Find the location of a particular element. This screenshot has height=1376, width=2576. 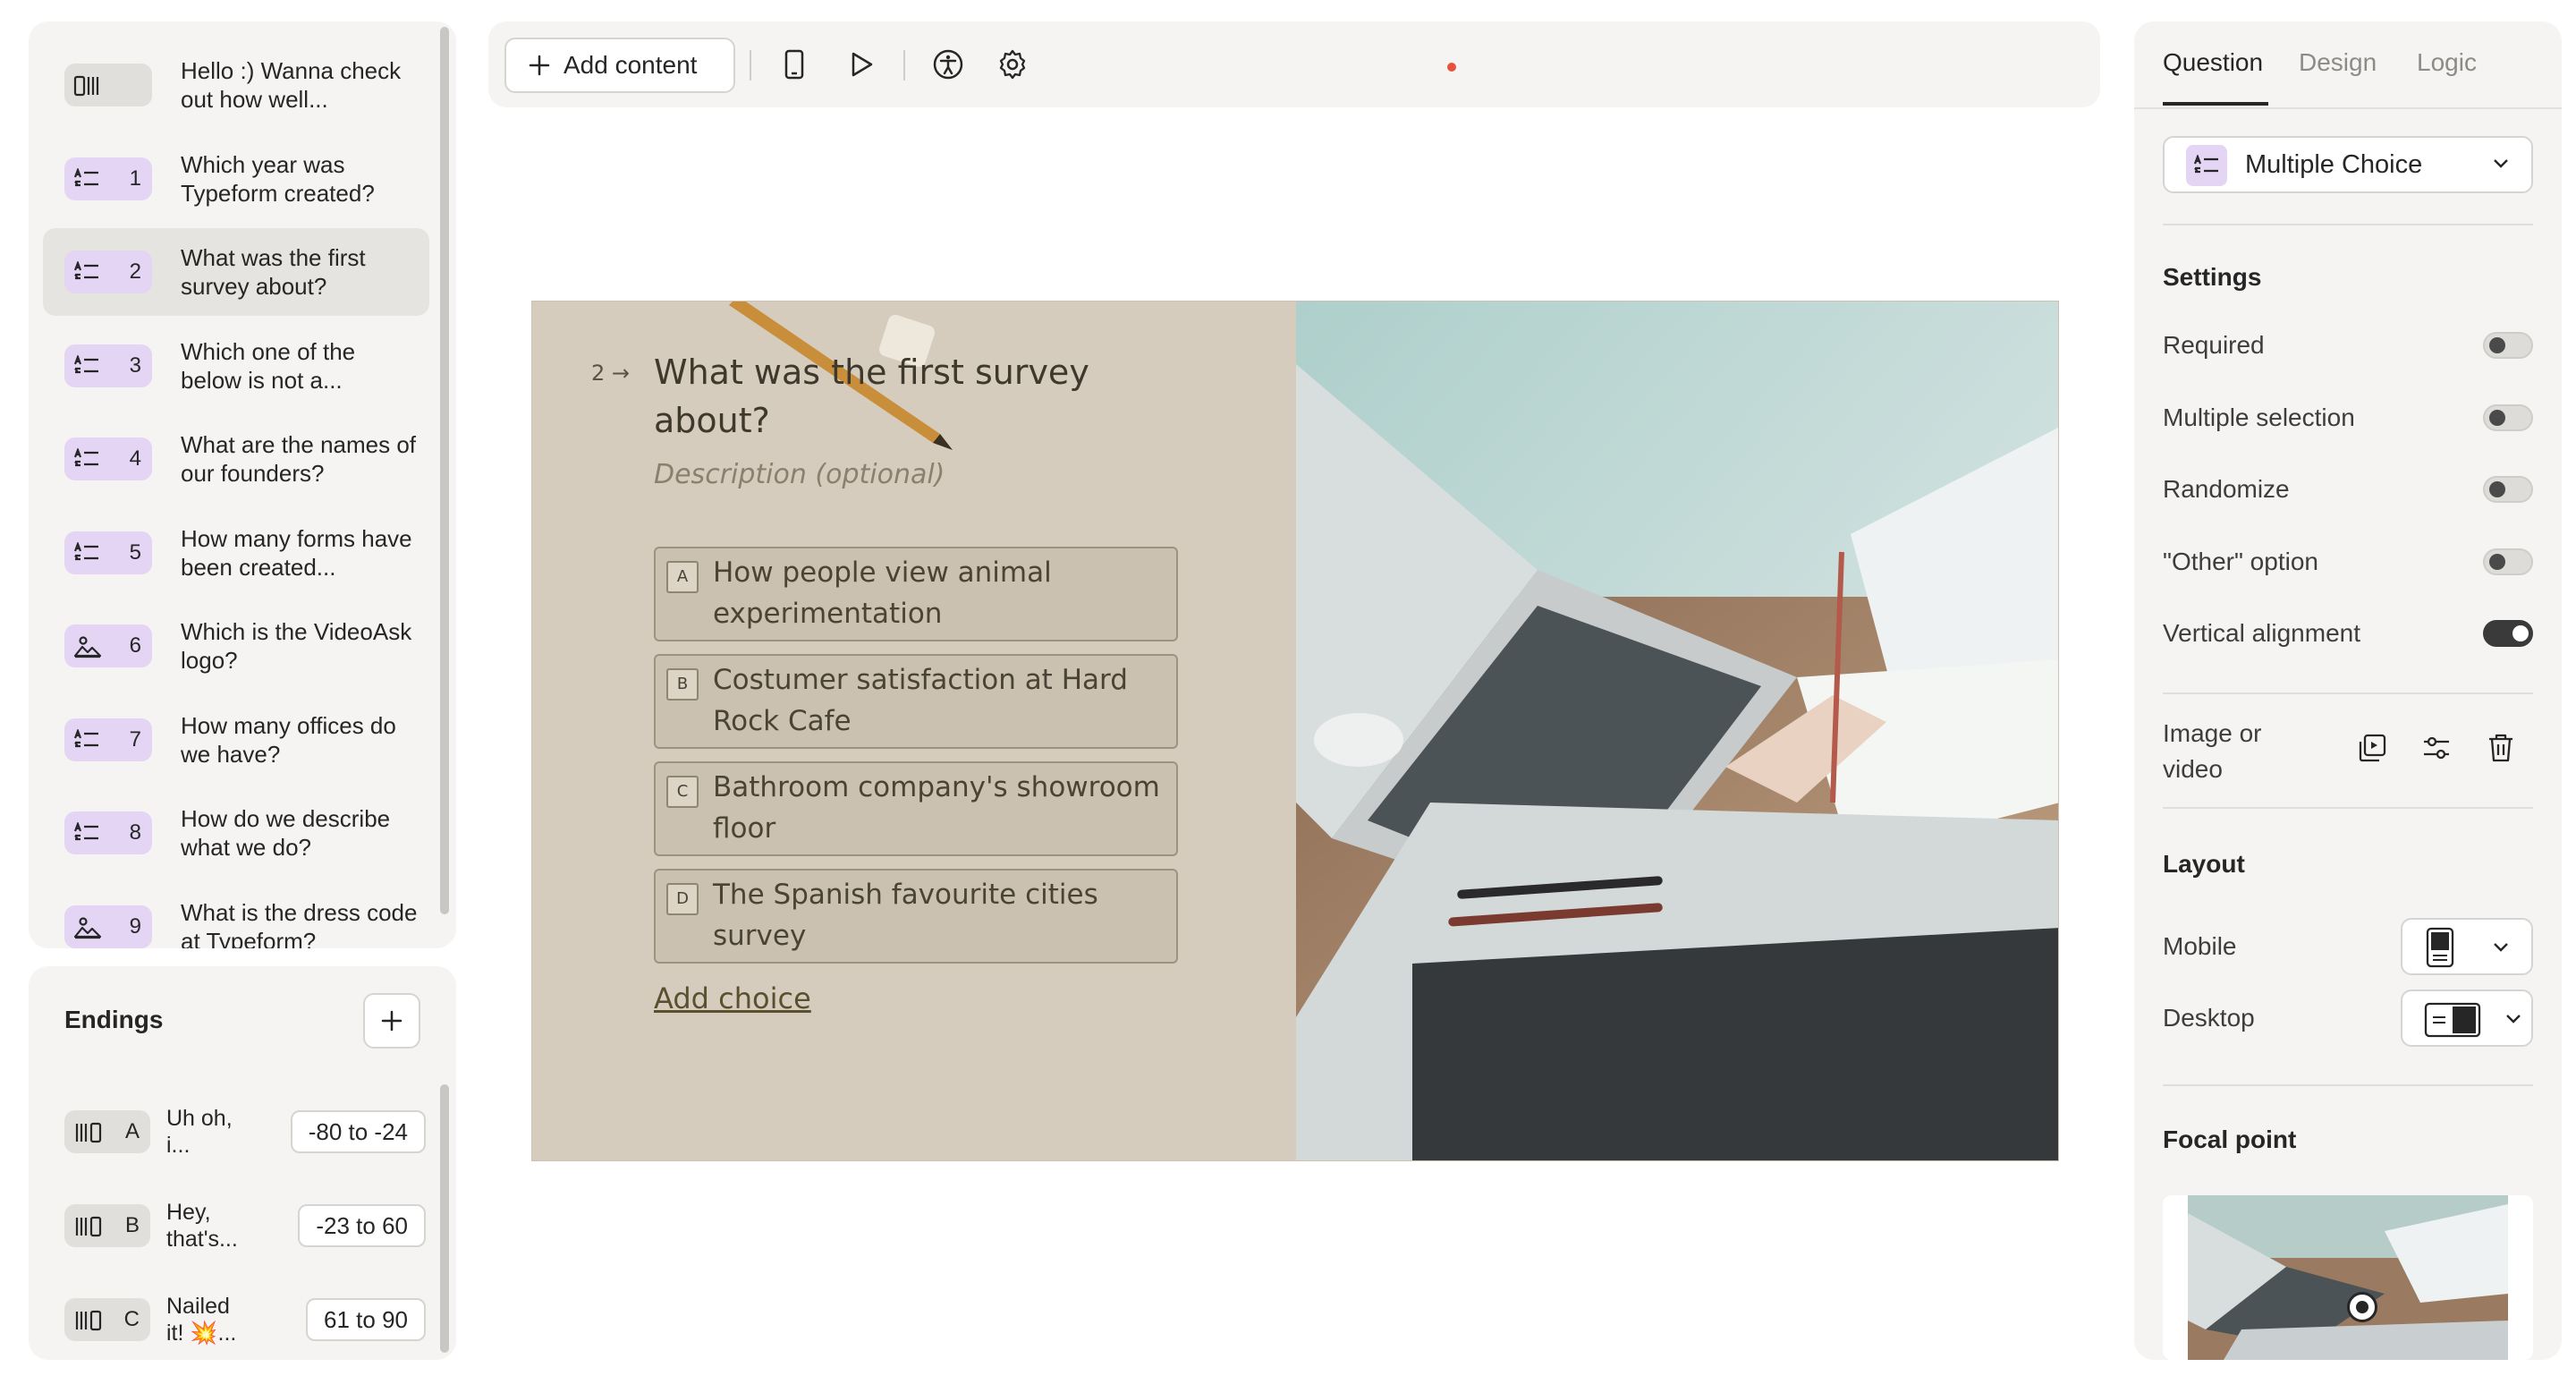

question-number: 2 → is located at coordinates (611, 373).